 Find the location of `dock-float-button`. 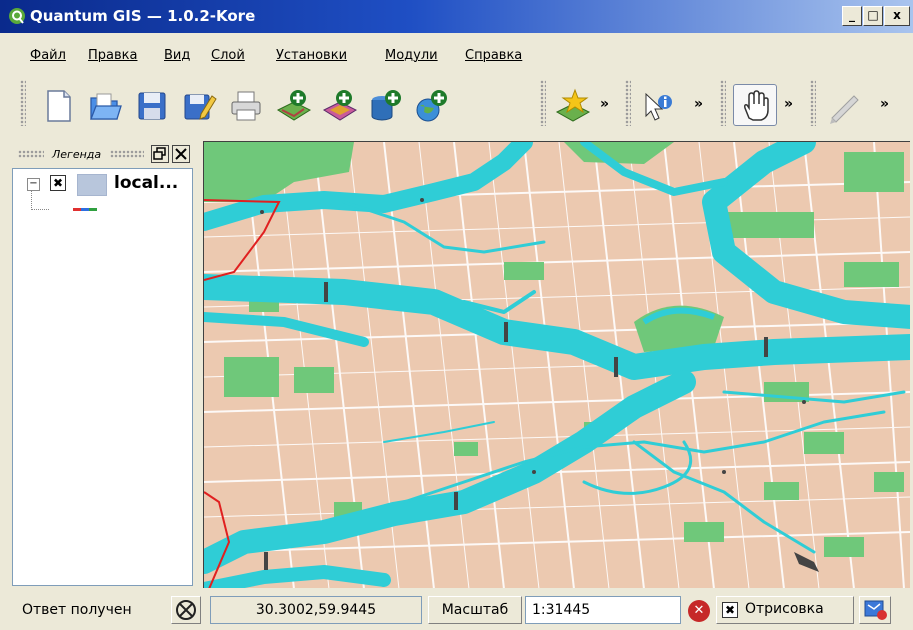

dock-float-button is located at coordinates (160, 154).